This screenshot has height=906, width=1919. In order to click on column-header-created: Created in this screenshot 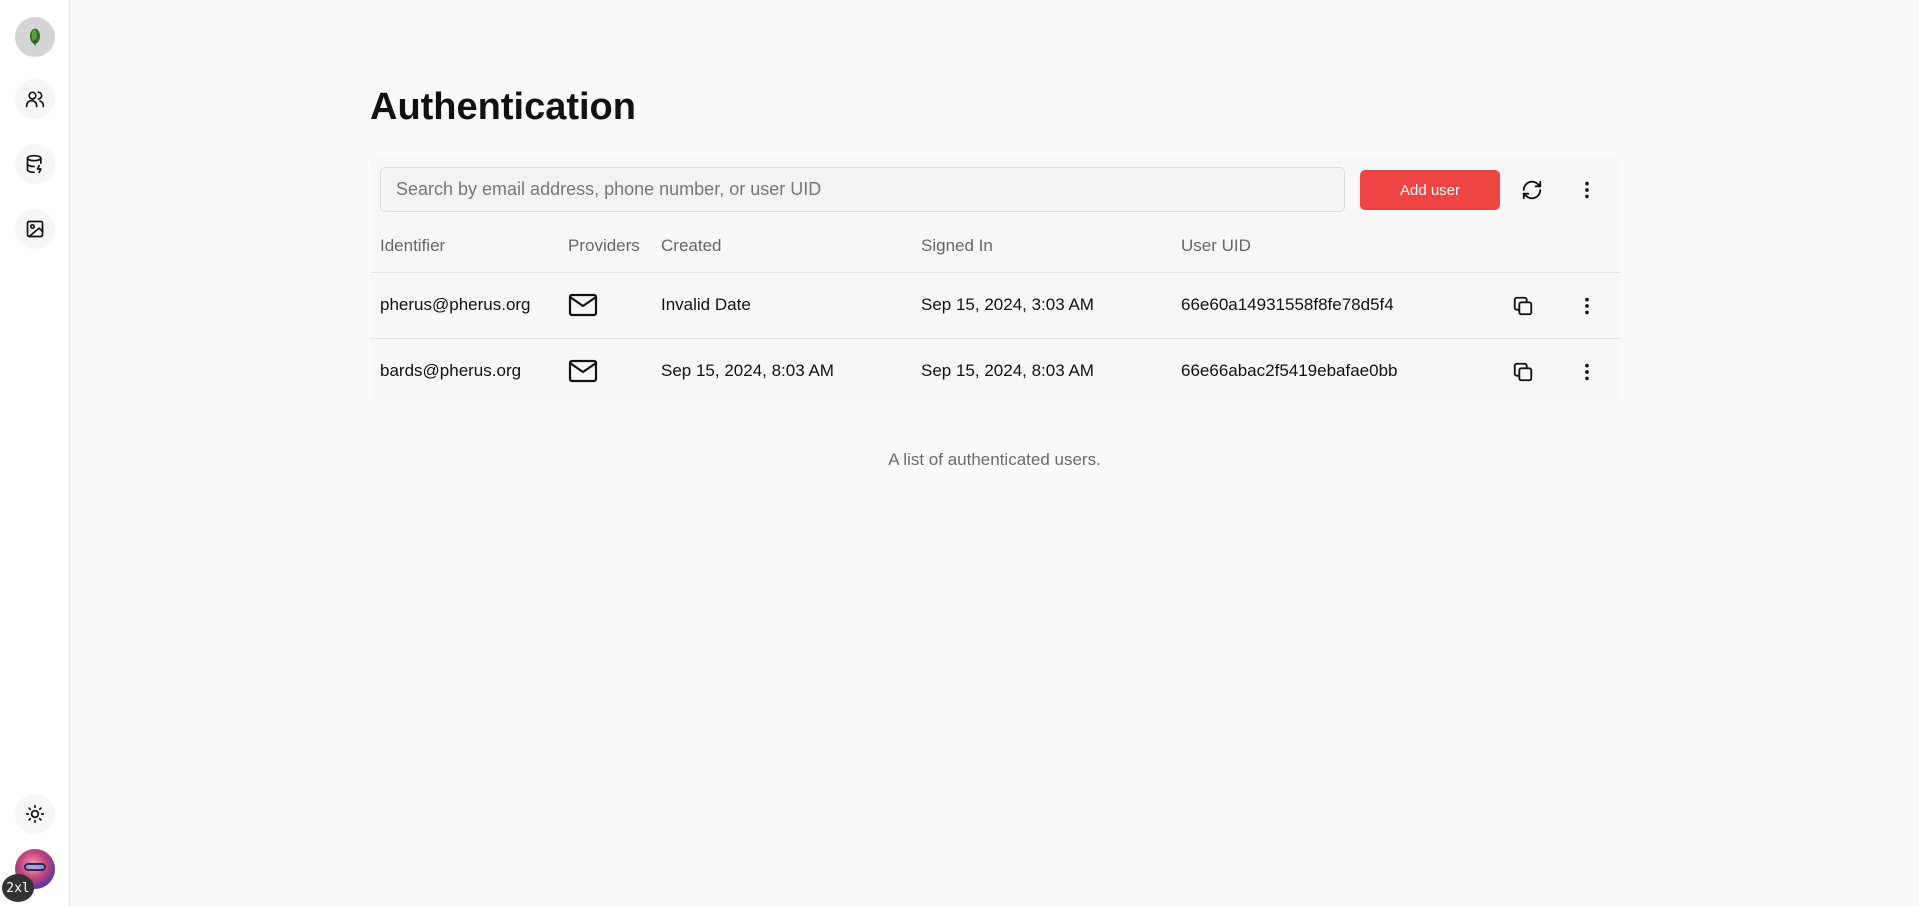, I will do `click(691, 246)`.